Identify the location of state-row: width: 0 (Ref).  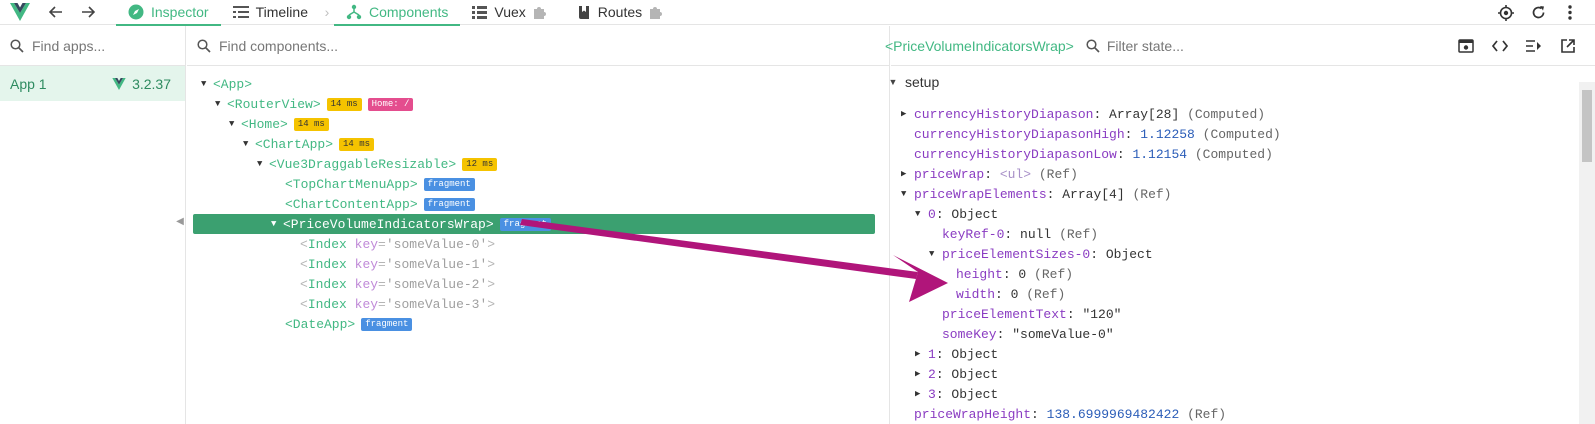
(1010, 294).